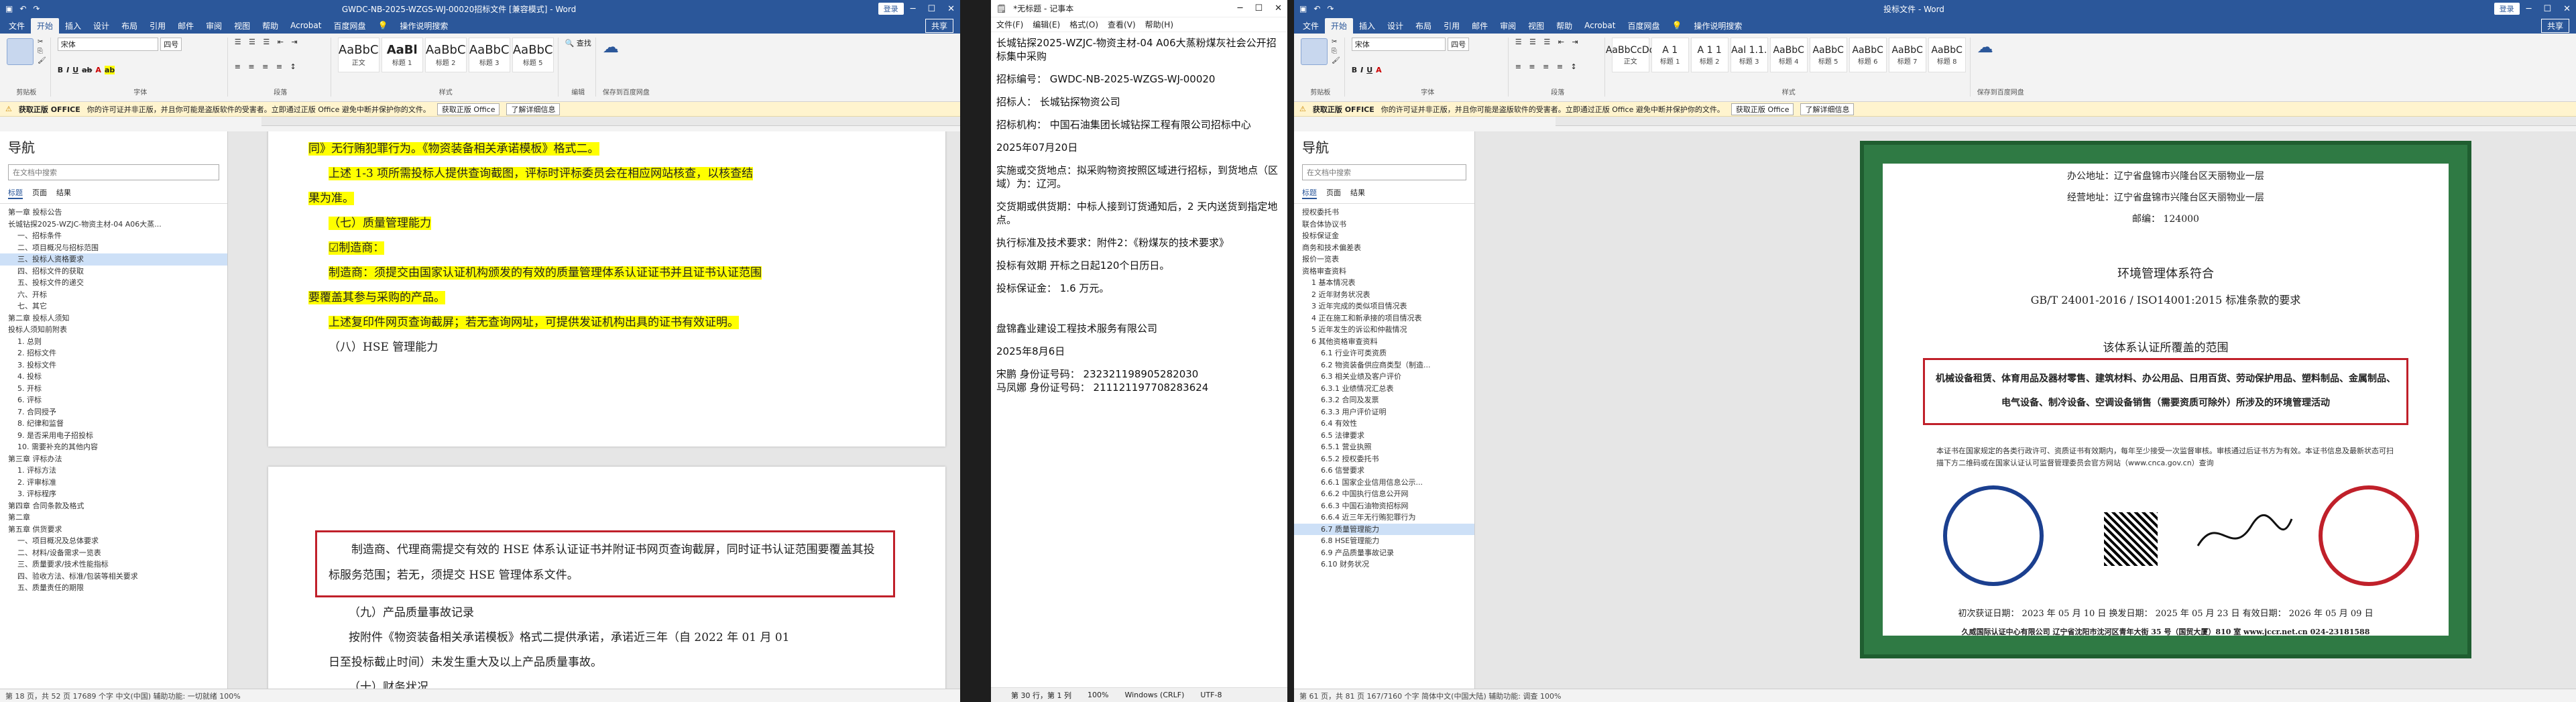  Describe the element at coordinates (113, 365) in the screenshot. I see `nav-heading-item: 3. 投标文件` at that location.